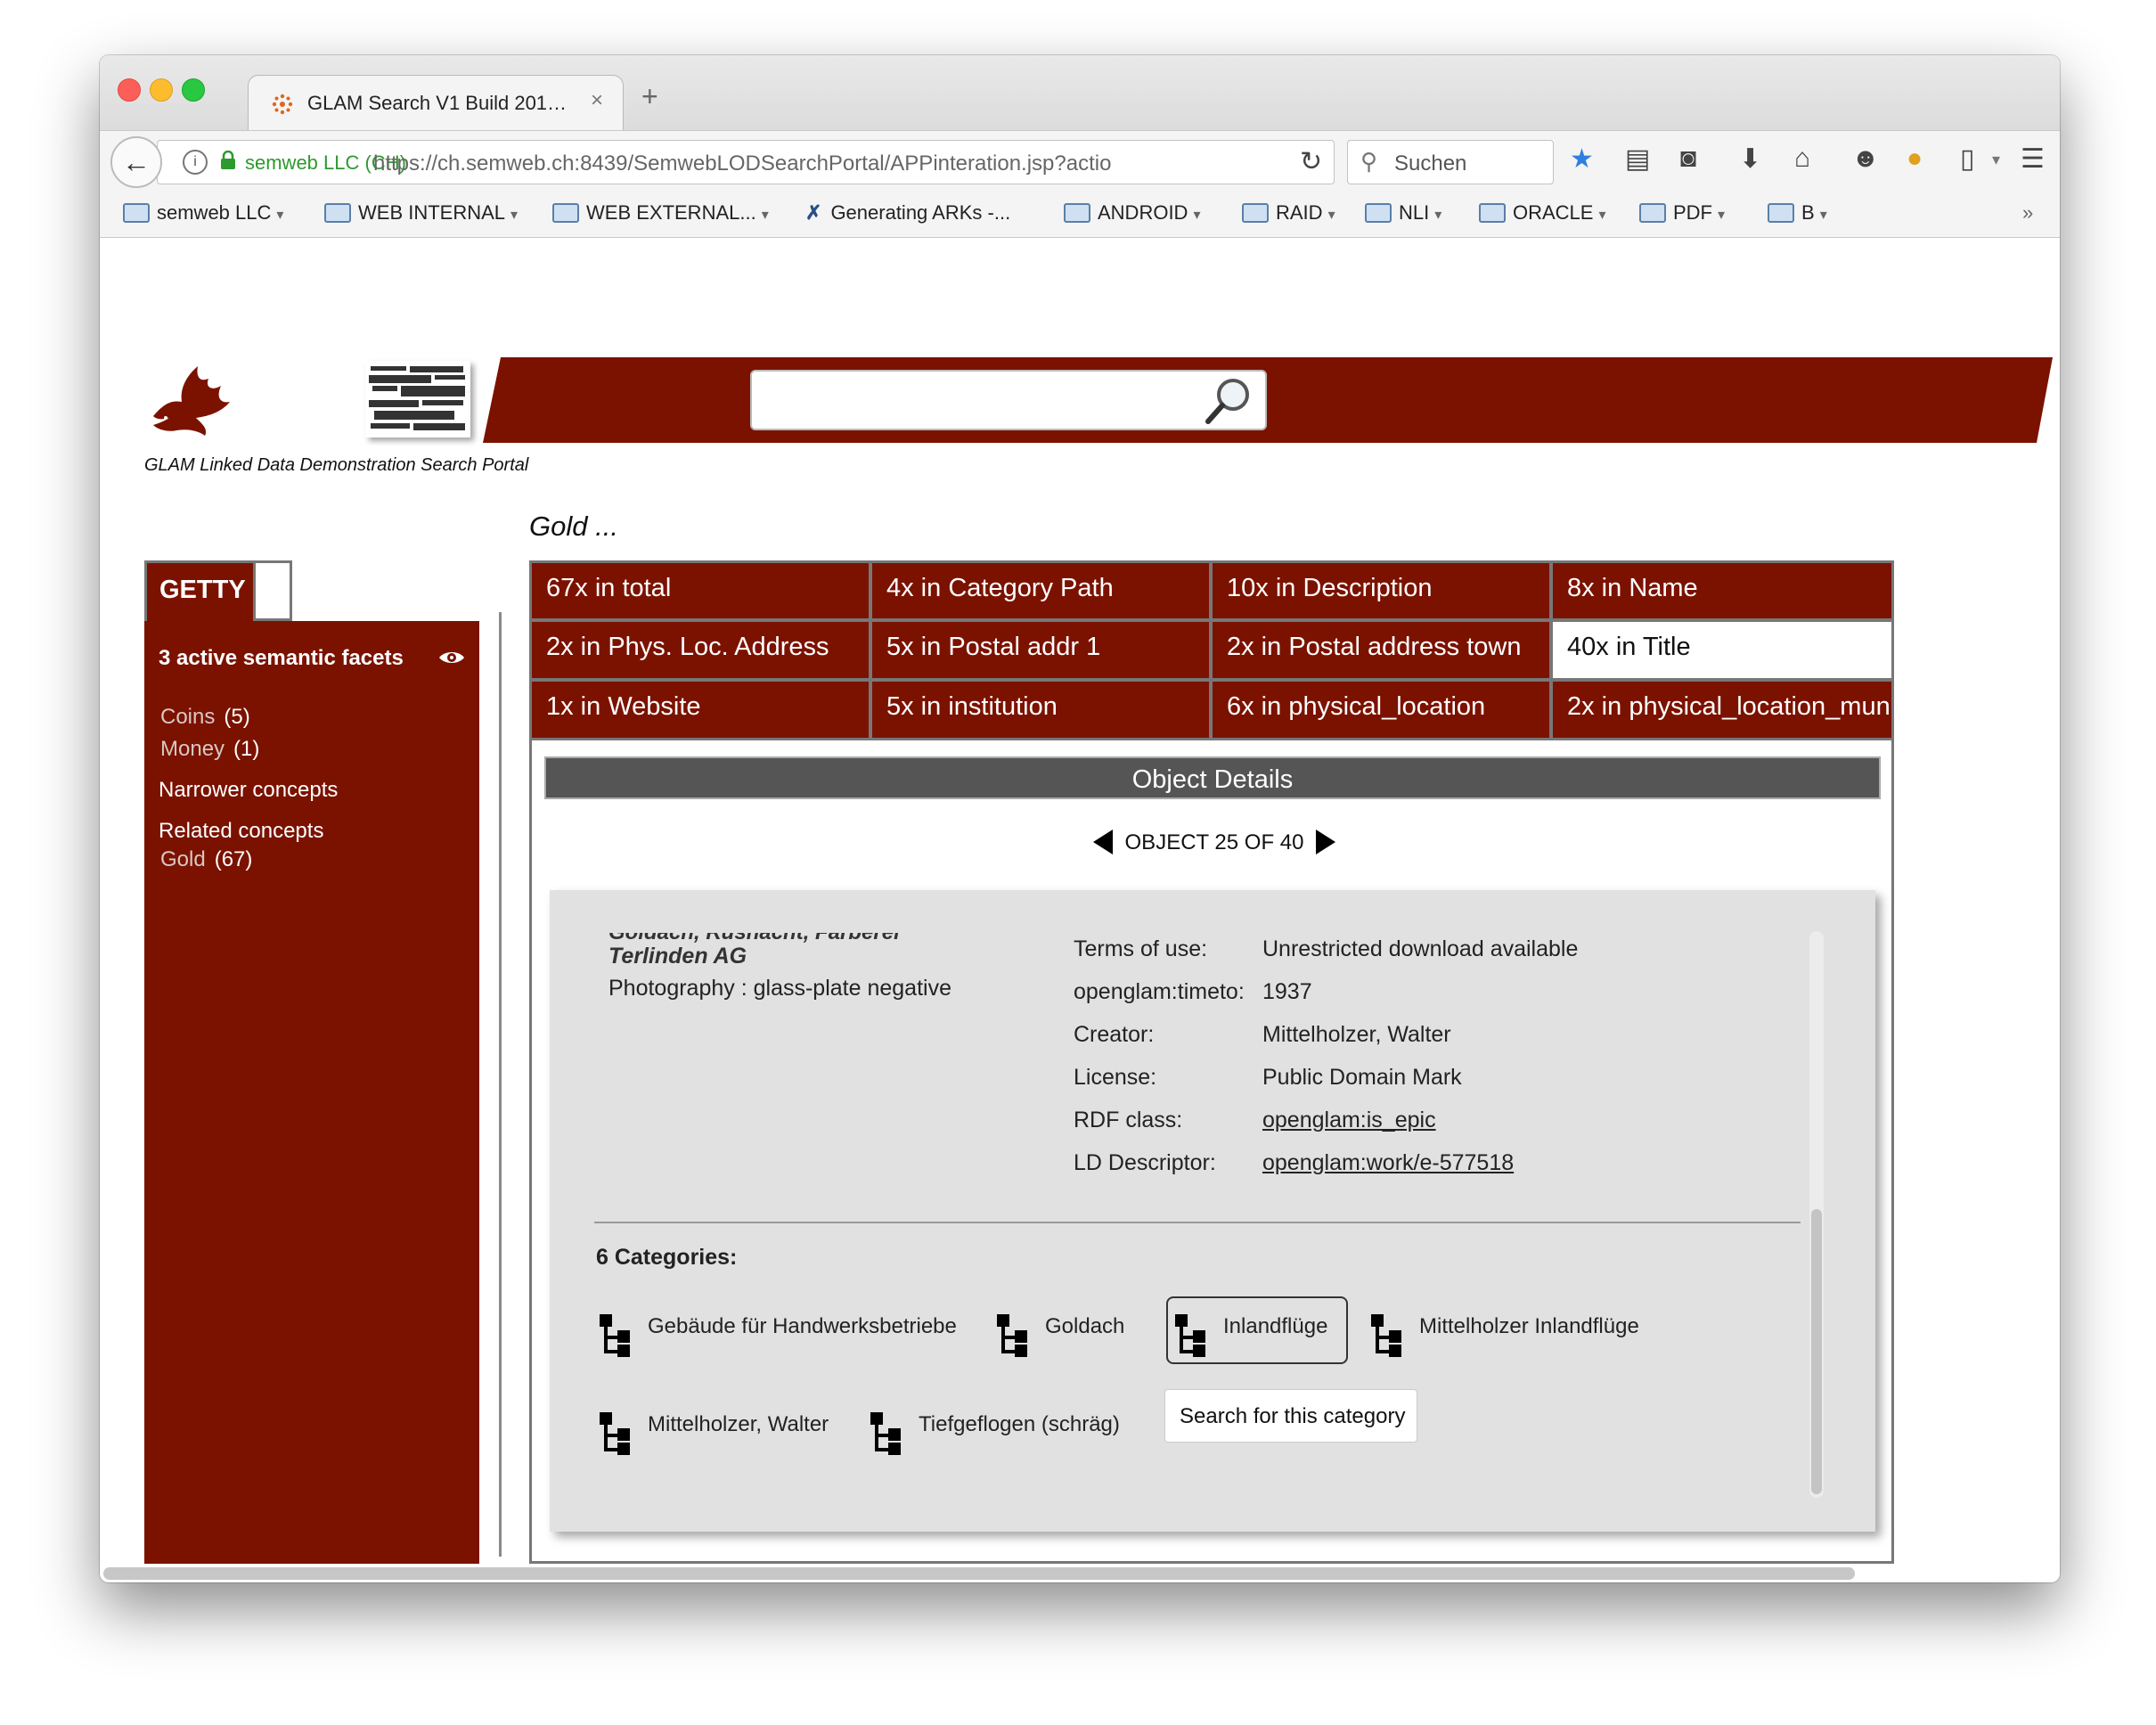 The height and width of the screenshot is (1725, 2156). I want to click on clipboard-icon: ▯, so click(1967, 159).